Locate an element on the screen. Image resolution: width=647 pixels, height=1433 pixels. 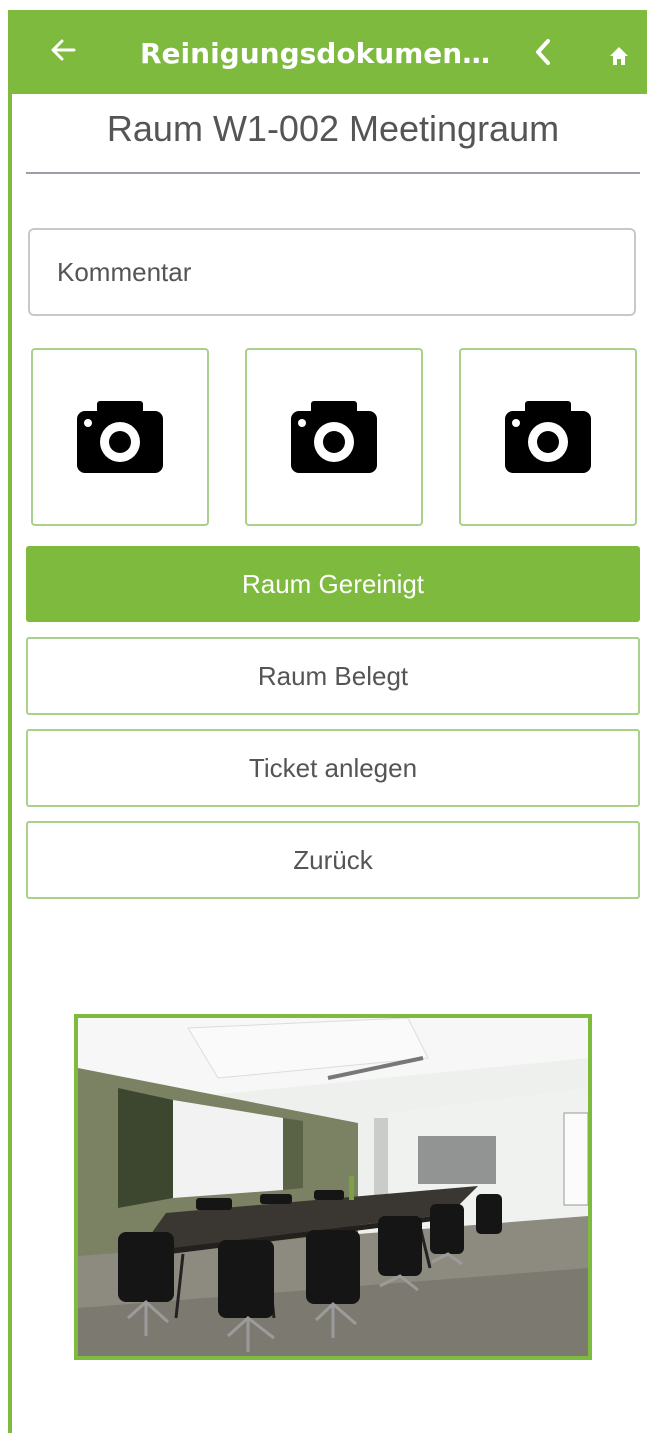
comment-input is located at coordinates (332, 272).